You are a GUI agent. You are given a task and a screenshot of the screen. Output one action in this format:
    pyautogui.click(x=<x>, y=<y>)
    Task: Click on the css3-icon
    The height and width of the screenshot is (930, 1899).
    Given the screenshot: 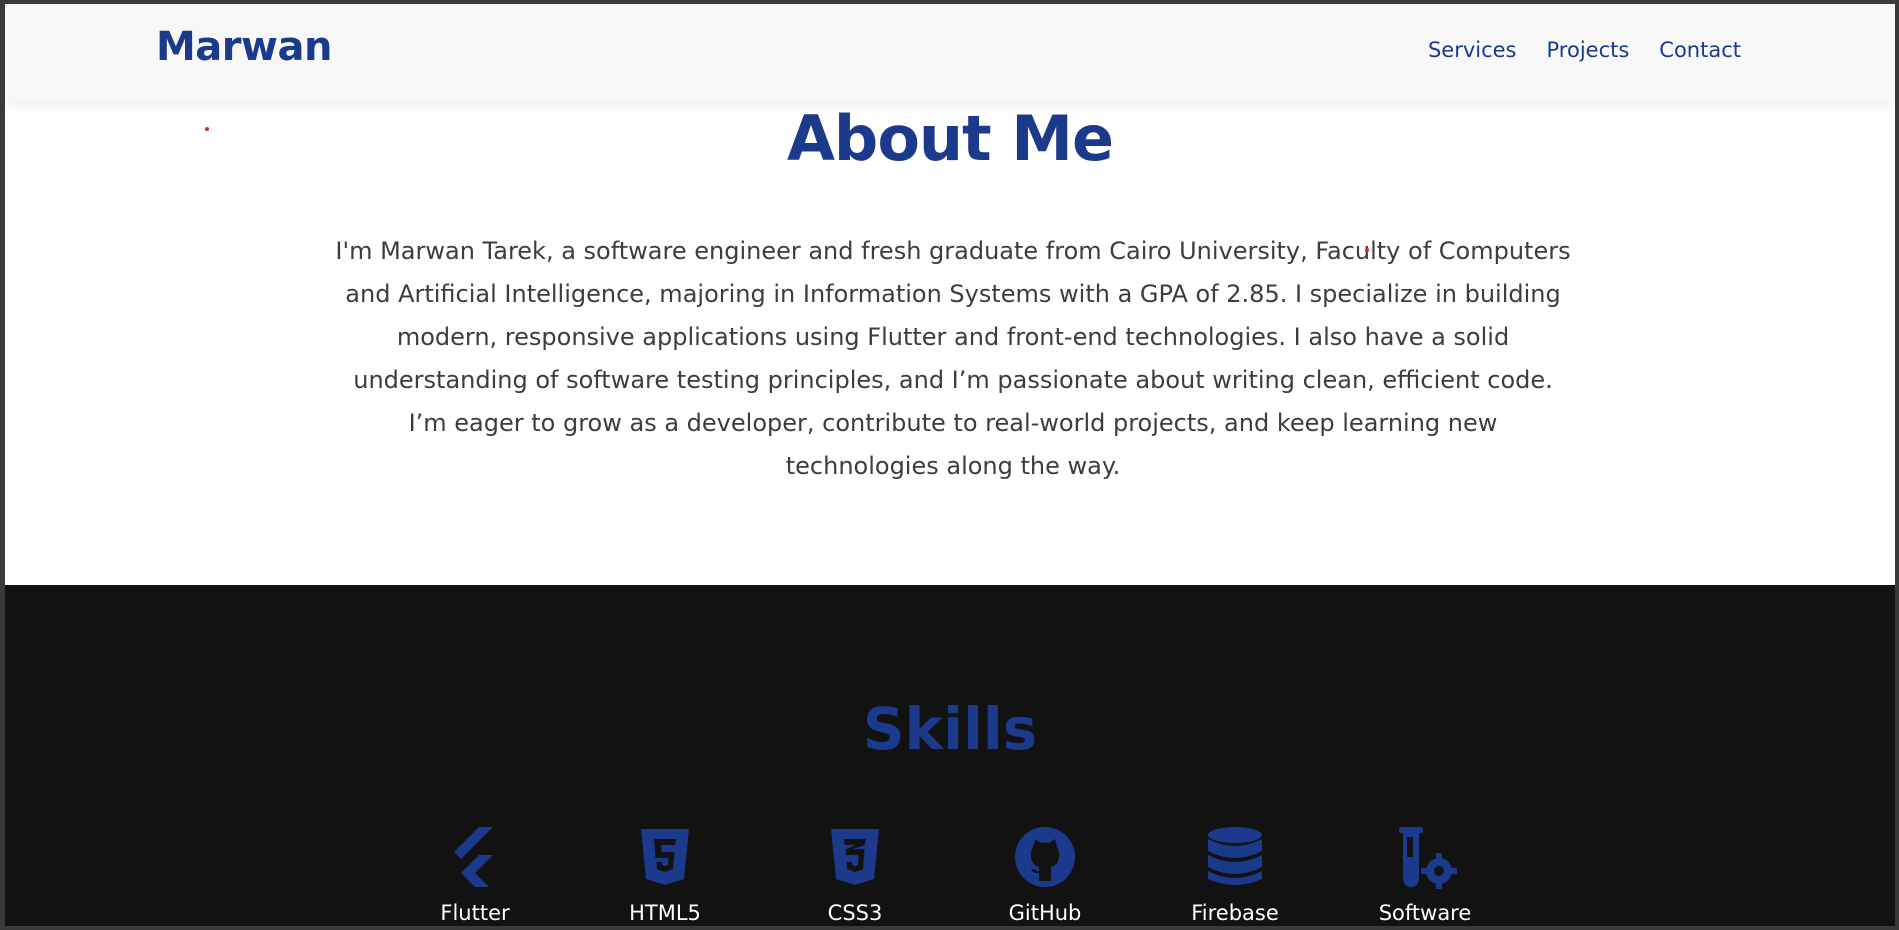 What is the action you would take?
    pyautogui.click(x=855, y=859)
    